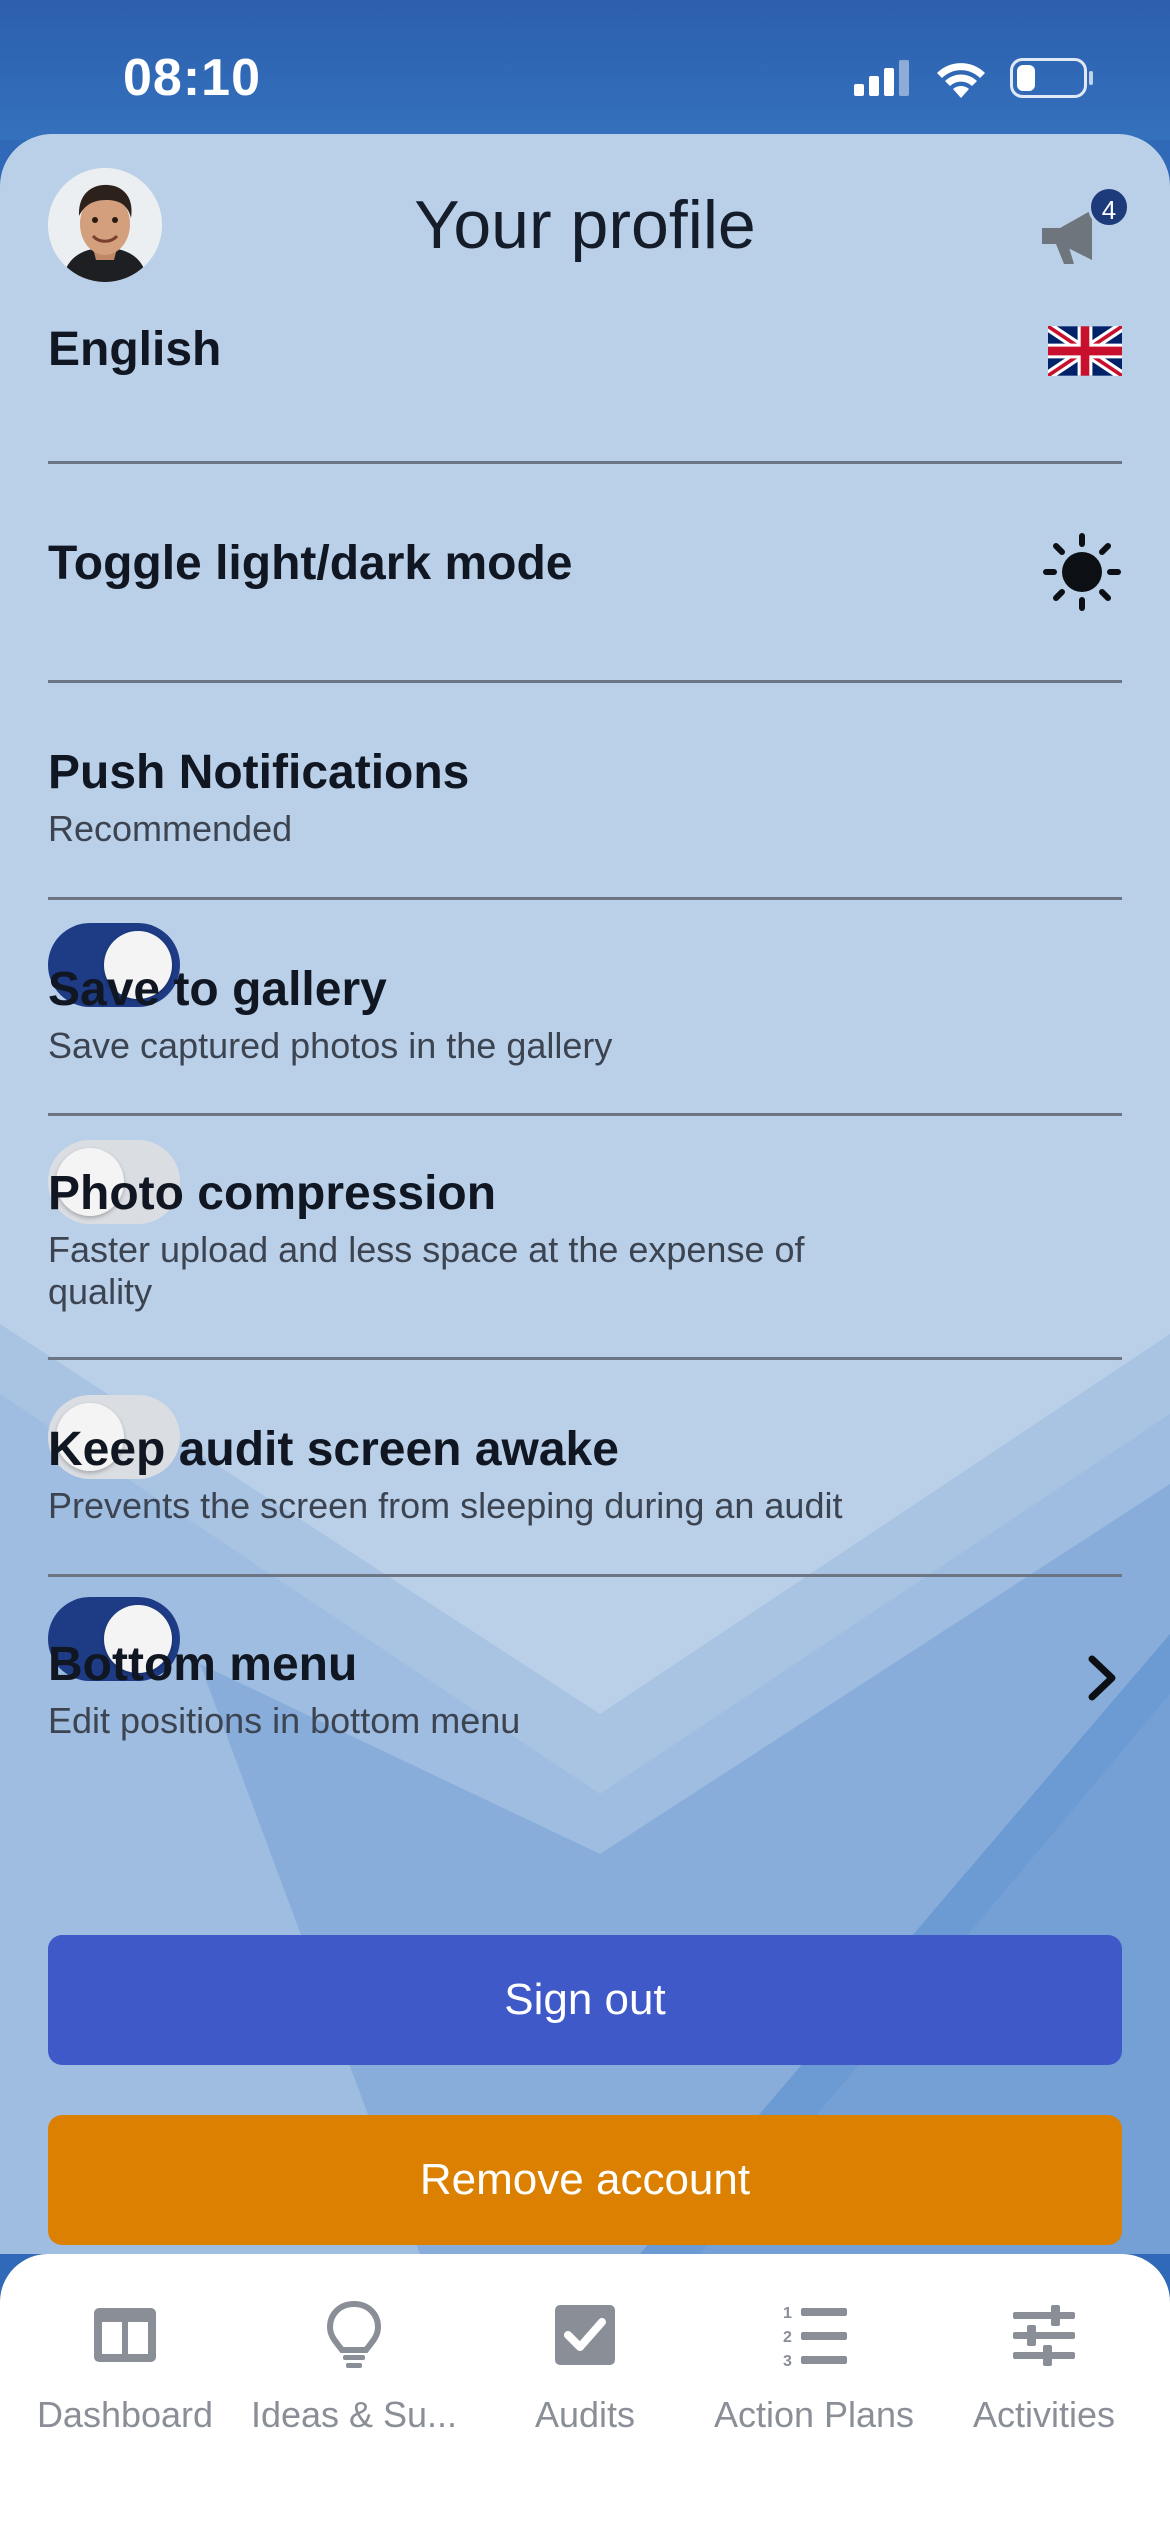 Image resolution: width=1170 pixels, height=2532 pixels. Describe the element at coordinates (272, 1193) in the screenshot. I see `photo-compression-label: Photo compression` at that location.